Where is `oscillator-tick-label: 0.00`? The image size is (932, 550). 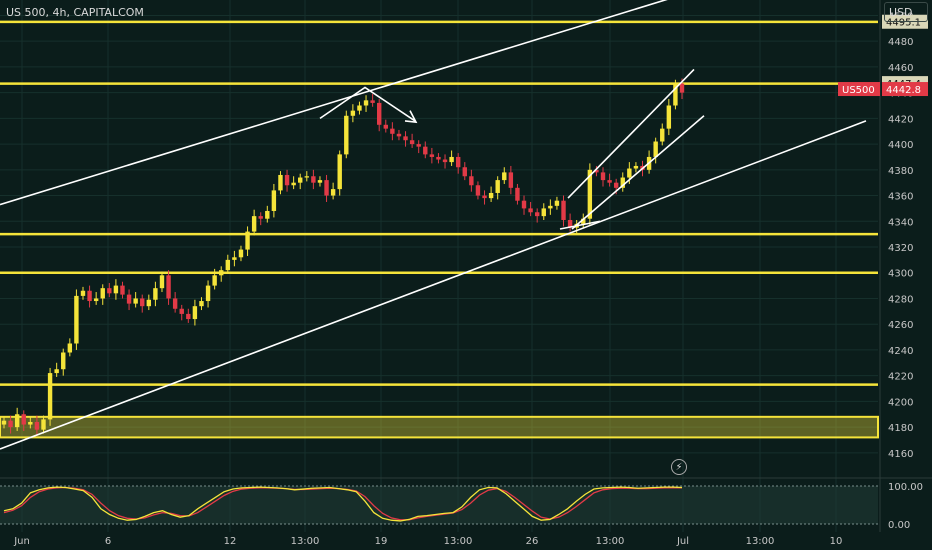
oscillator-tick-label: 0.00 is located at coordinates (899, 525).